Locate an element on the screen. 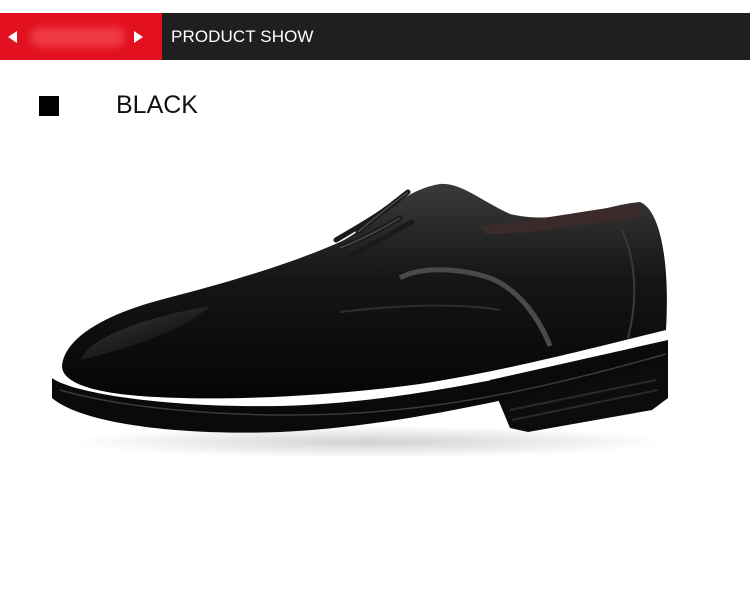 This screenshot has height=591, width=750. color-name-label: BLACK is located at coordinates (157, 105).